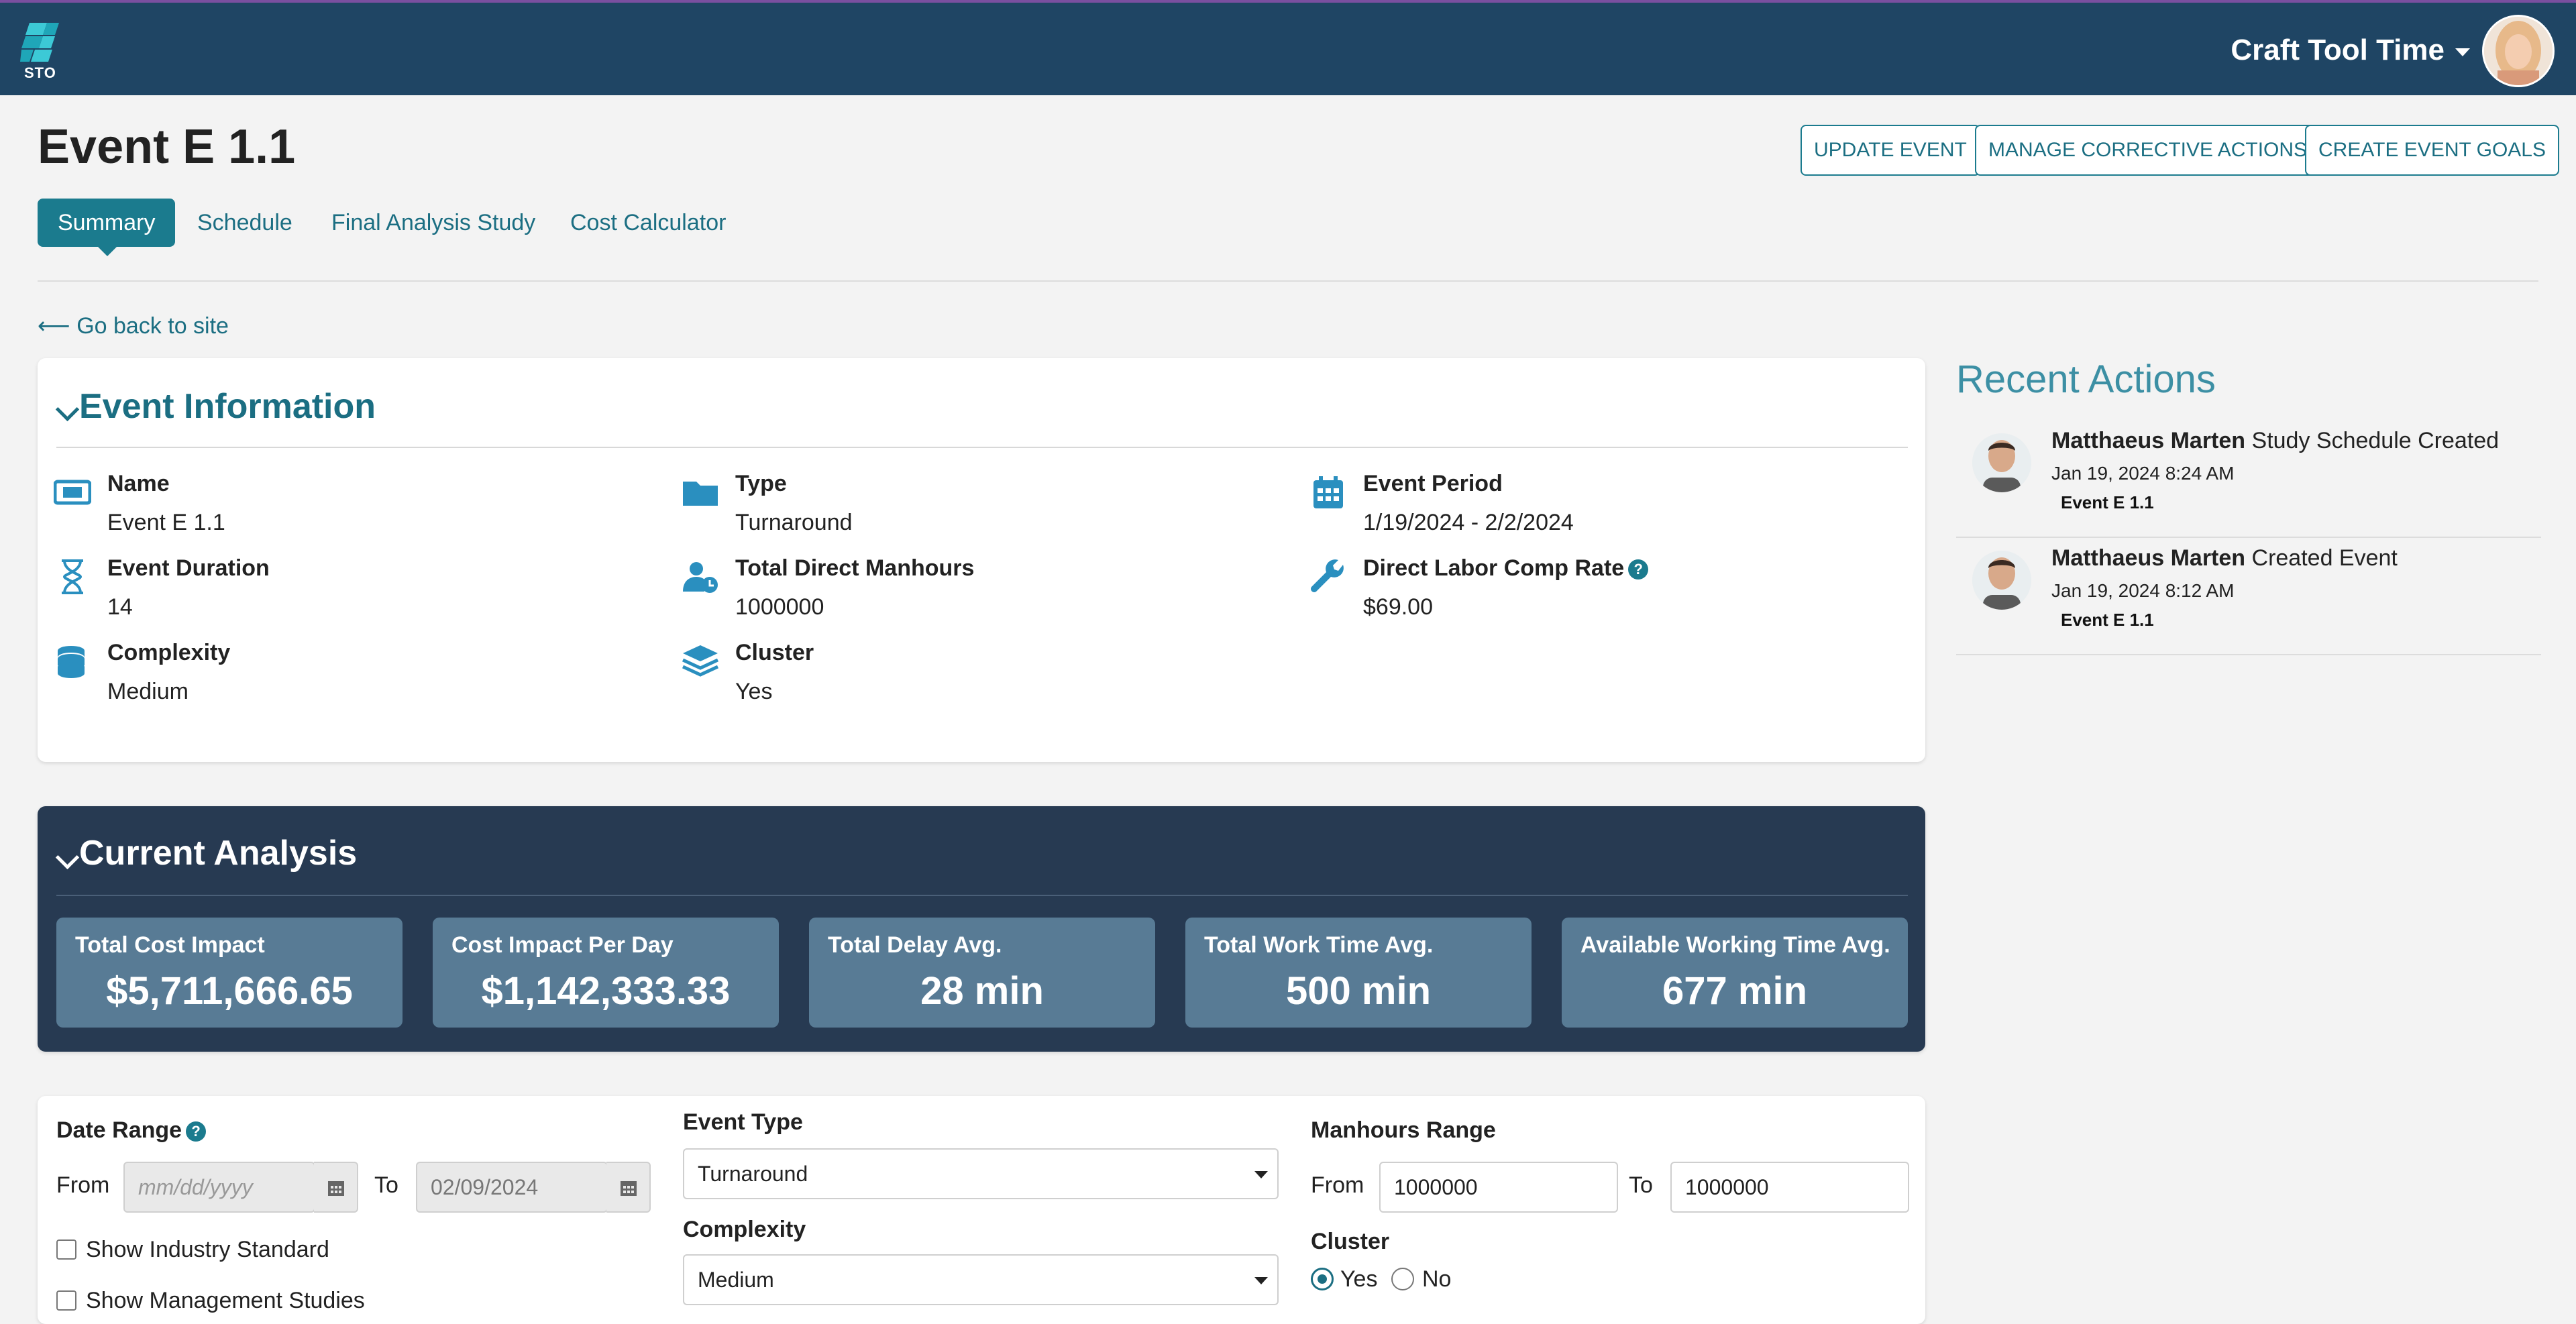 The image size is (2576, 1324). What do you see at coordinates (227, 406) in the screenshot?
I see `event-information-title: Event Information` at bounding box center [227, 406].